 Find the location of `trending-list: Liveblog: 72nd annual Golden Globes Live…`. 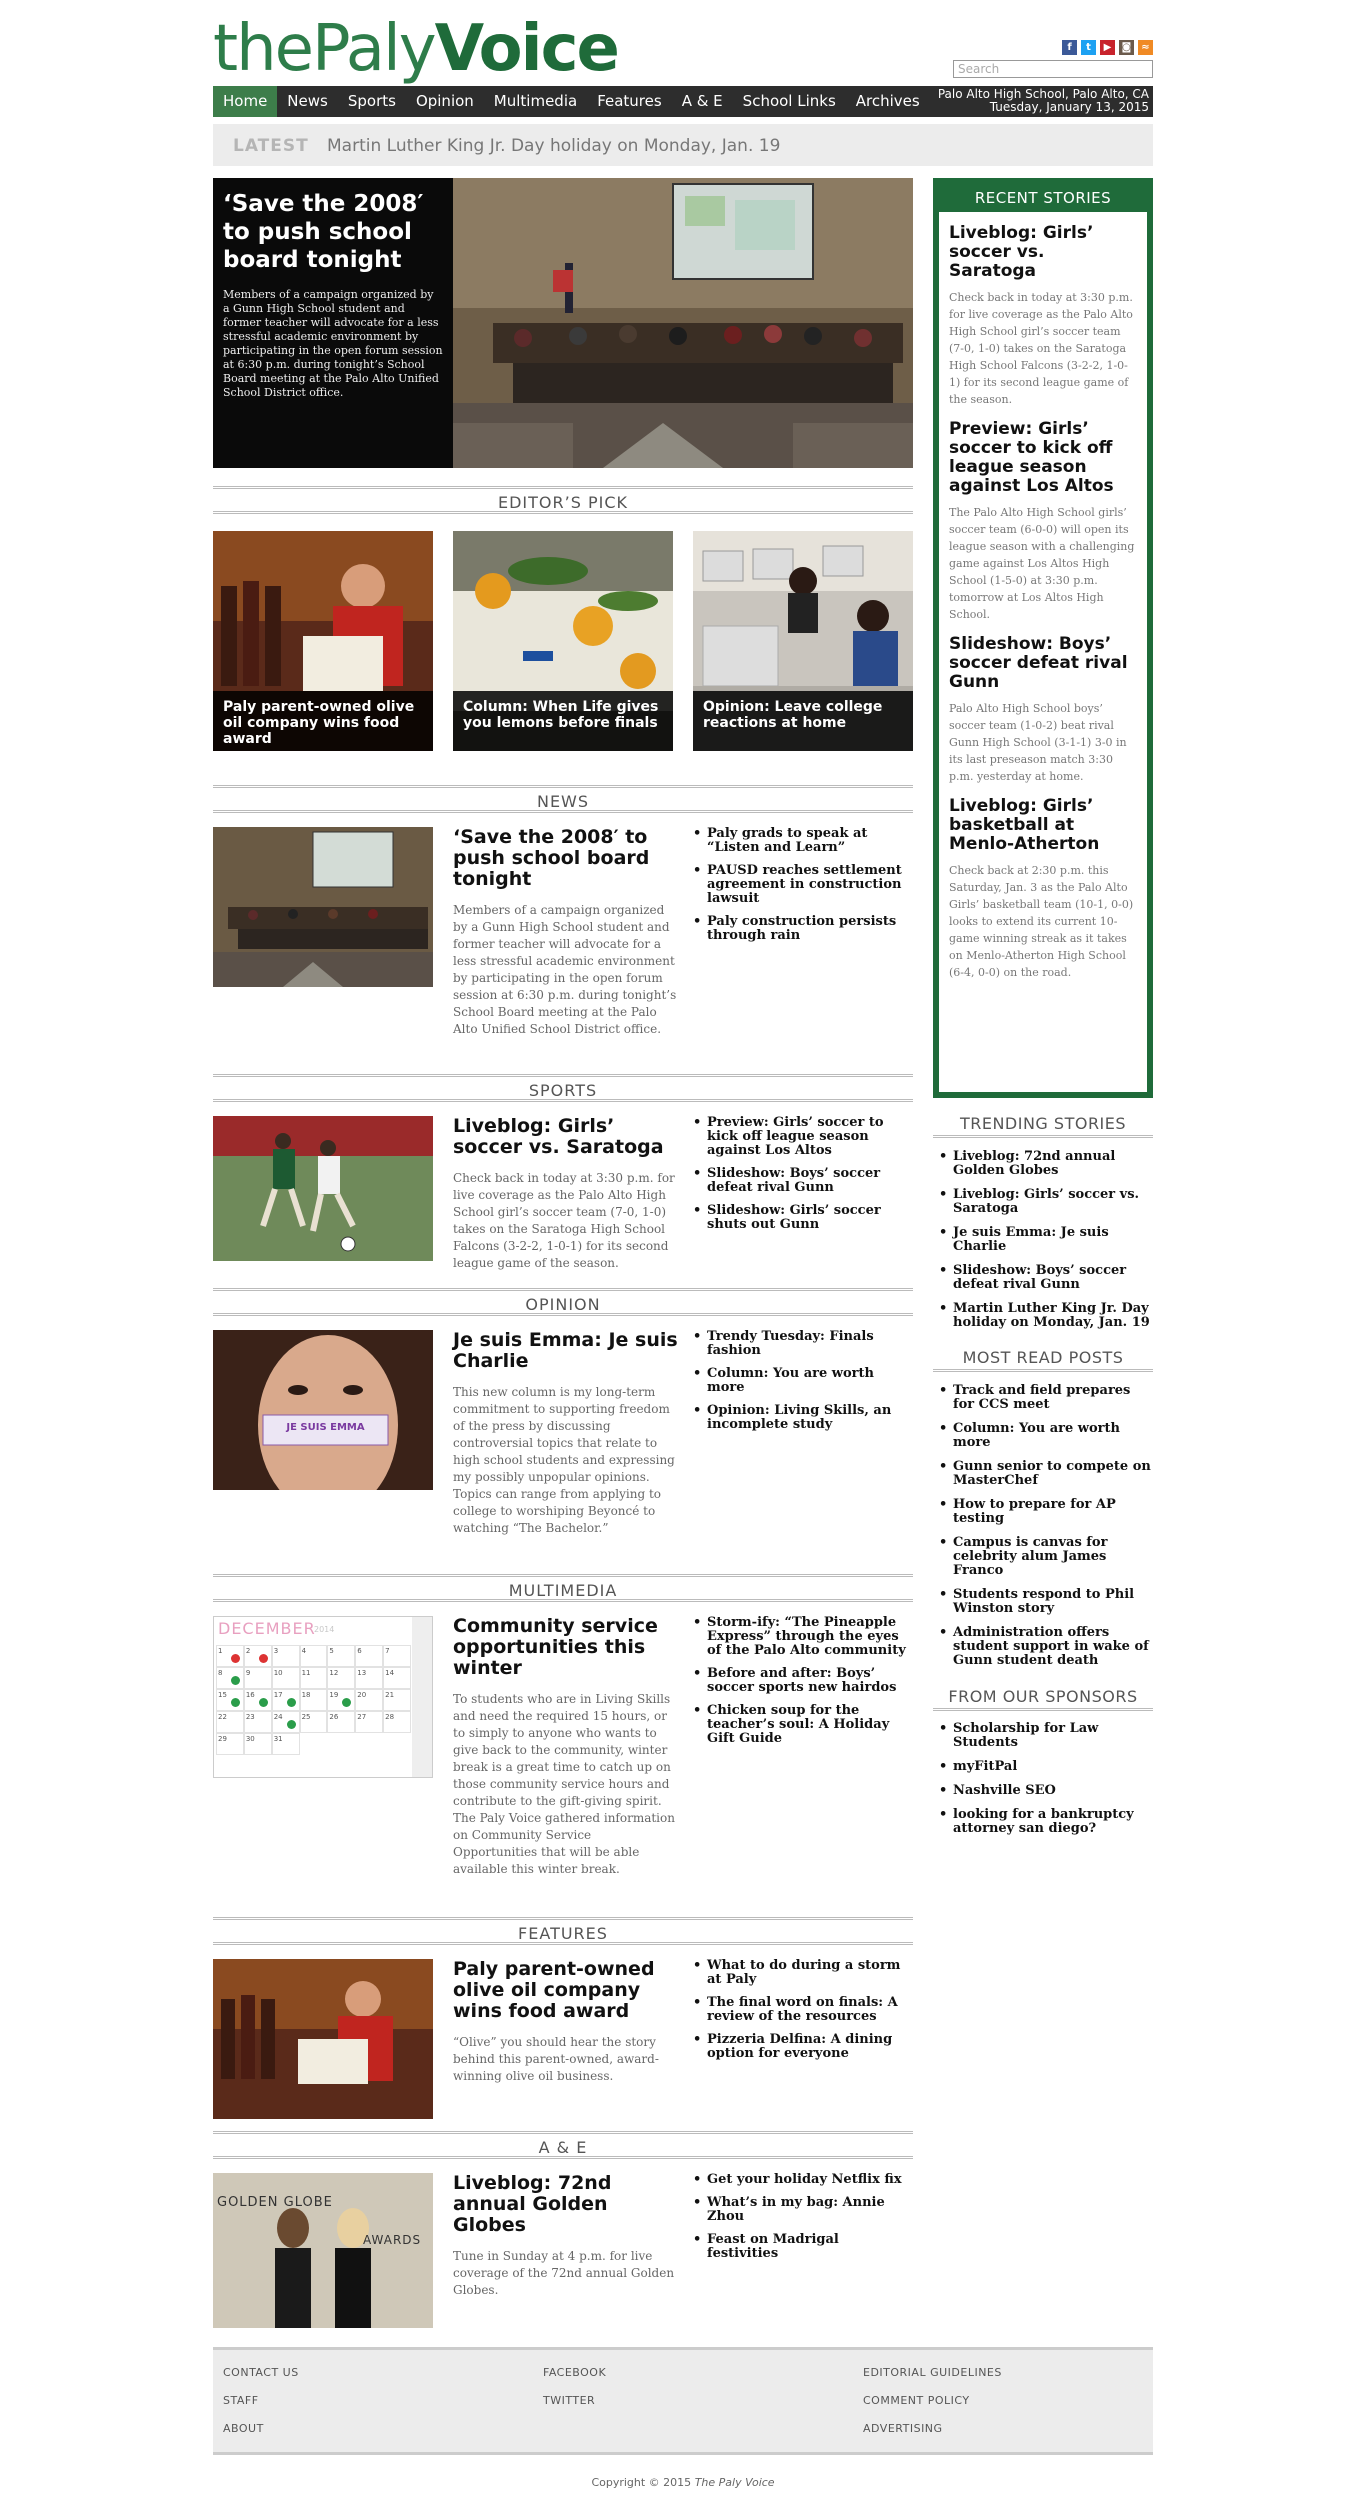

trending-list: Liveblog: 72nd annual Golden Globes Live… is located at coordinates (1043, 1245).